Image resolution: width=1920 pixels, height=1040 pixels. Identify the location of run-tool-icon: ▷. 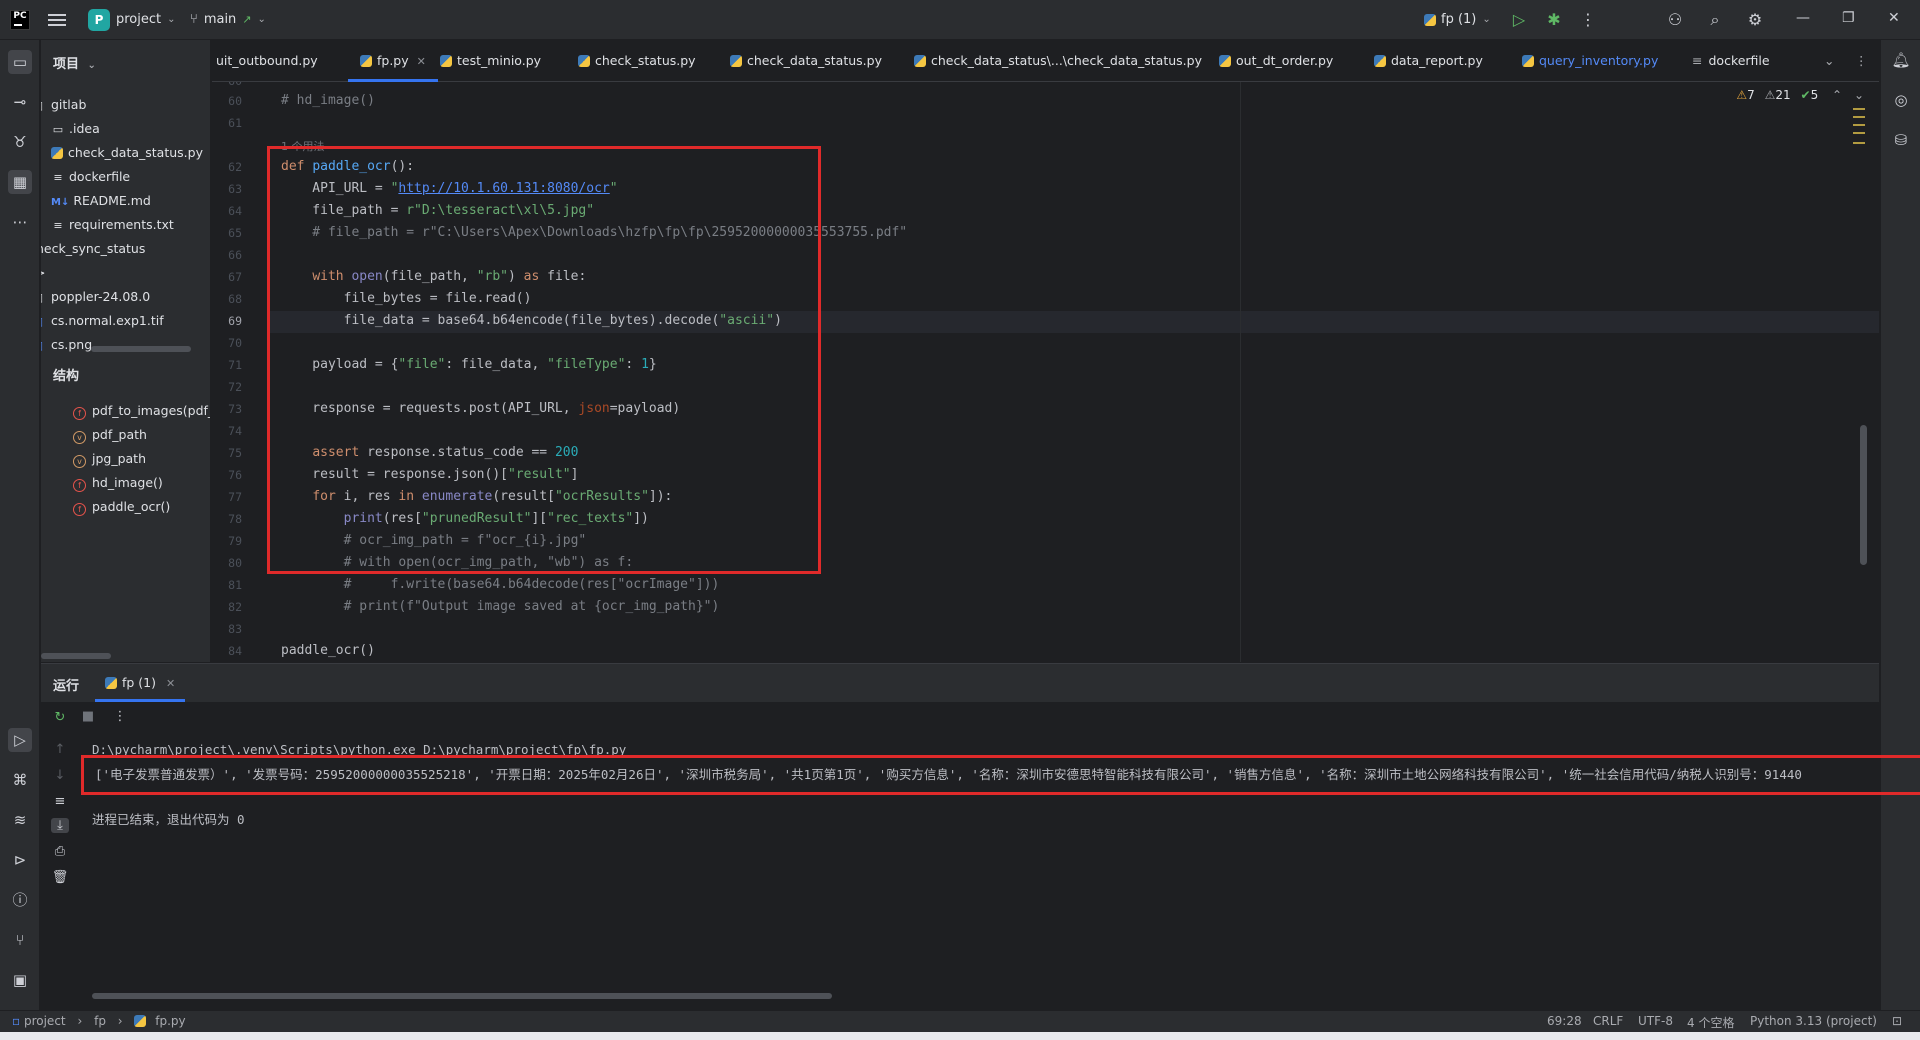
(20, 740).